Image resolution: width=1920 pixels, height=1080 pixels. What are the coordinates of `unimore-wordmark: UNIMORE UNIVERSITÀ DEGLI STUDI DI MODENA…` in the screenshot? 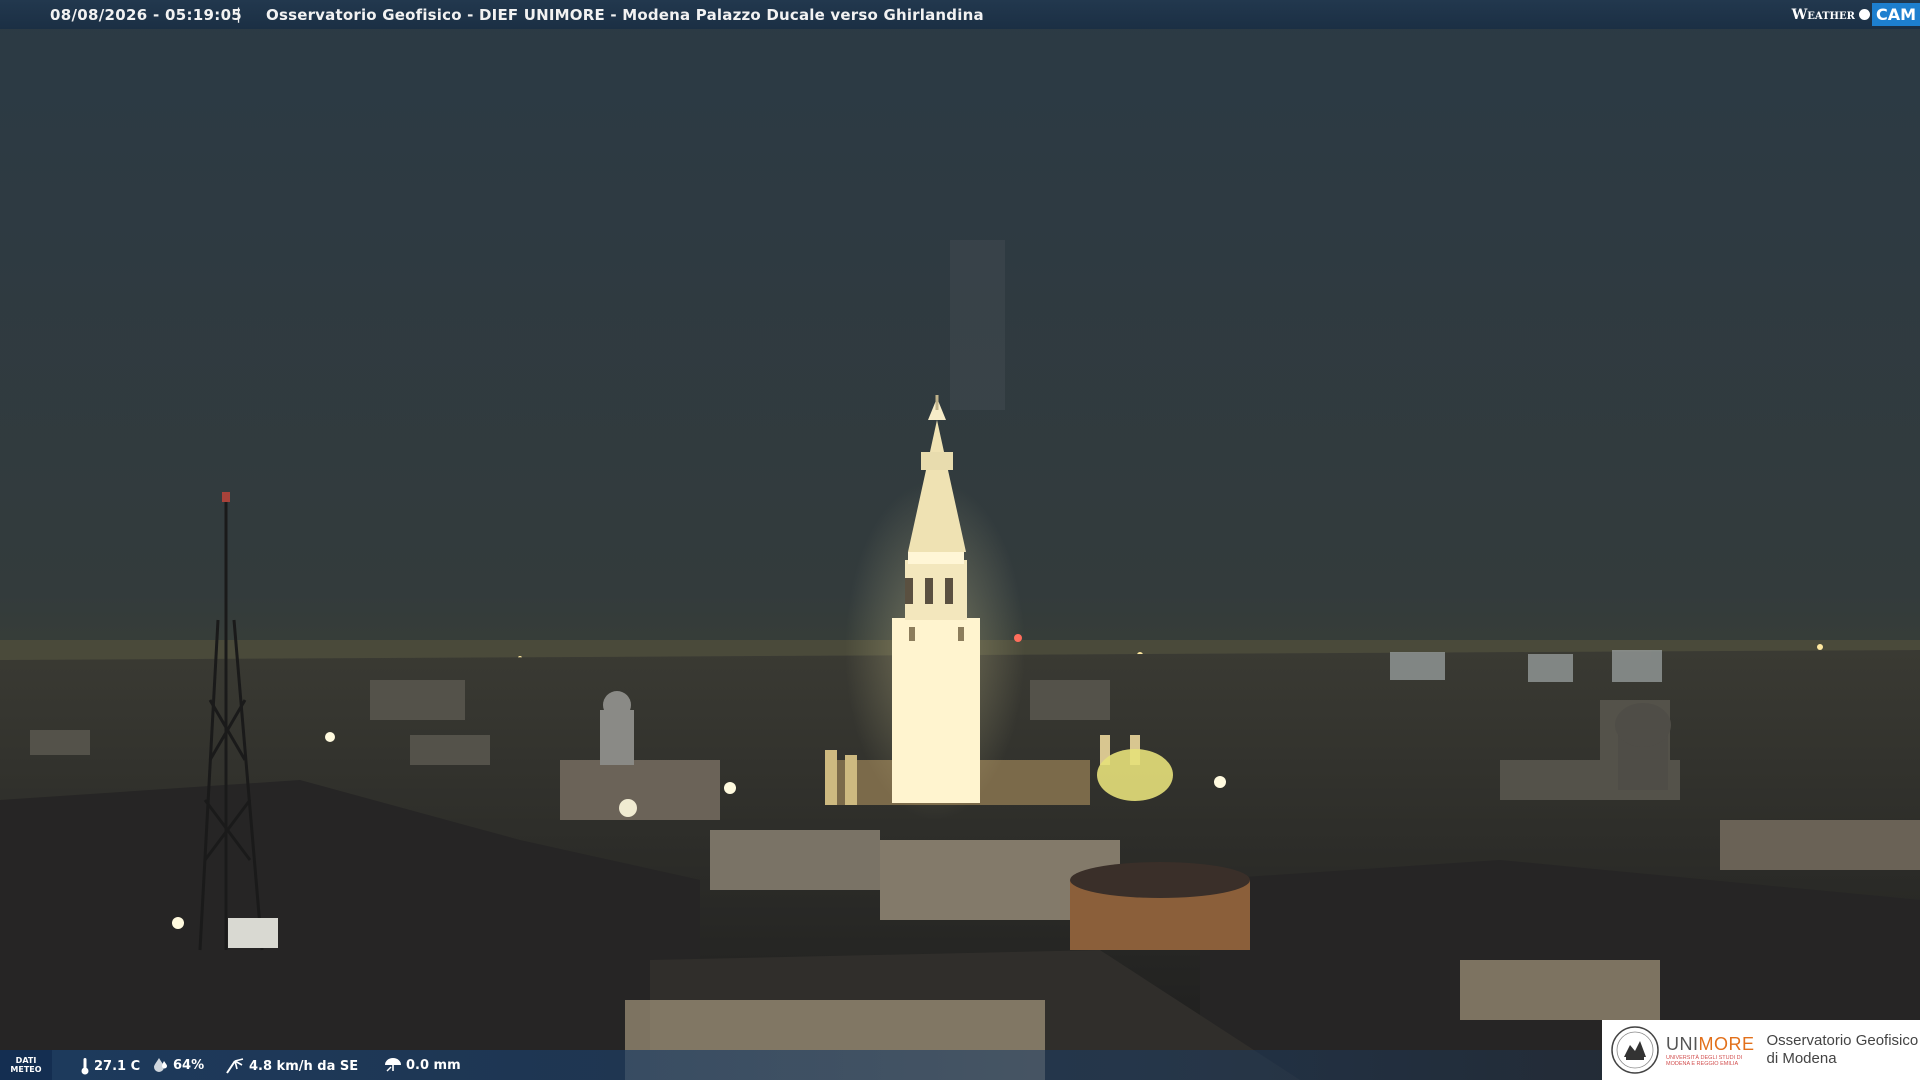 It's located at (1710, 1050).